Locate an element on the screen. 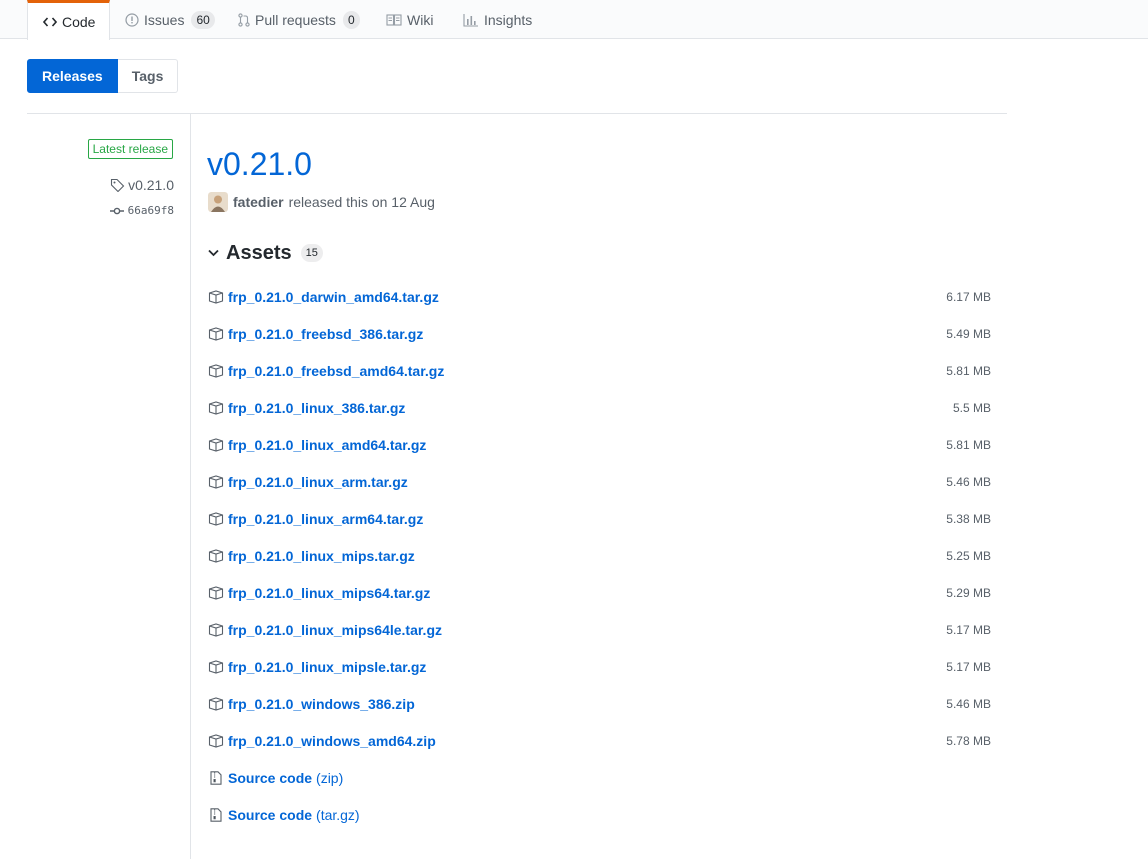 The height and width of the screenshot is (859, 1148). git-commit-icon is located at coordinates (116, 210).